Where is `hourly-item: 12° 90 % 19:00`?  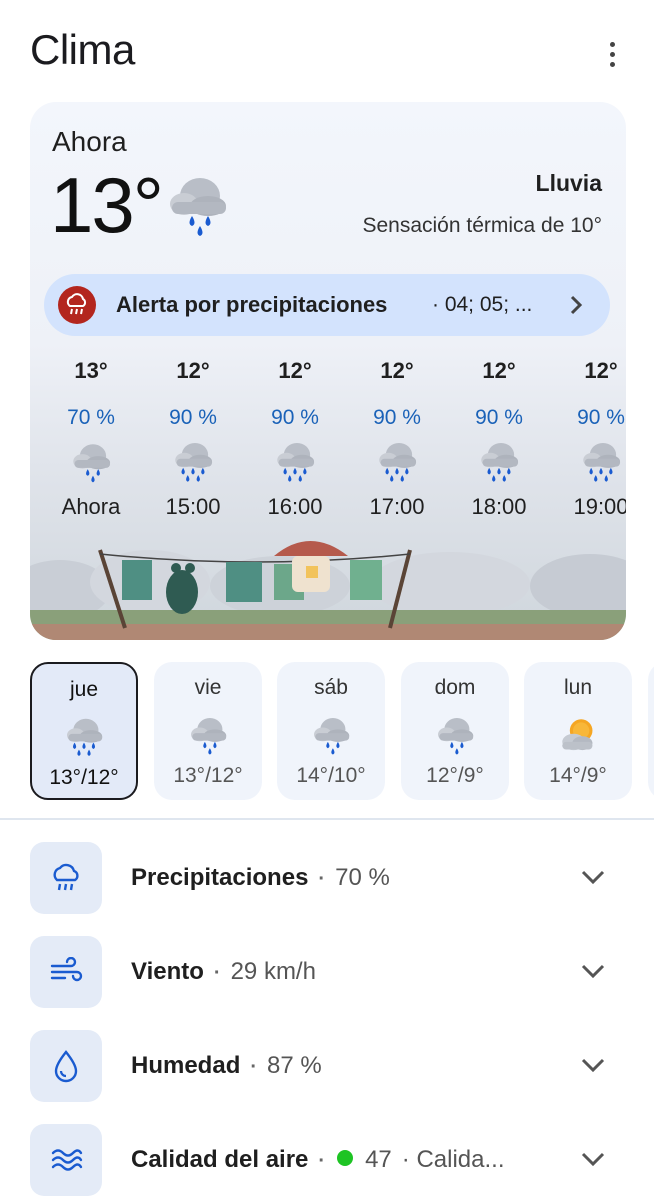 hourly-item: 12° 90 % 19:00 is located at coordinates (588, 439).